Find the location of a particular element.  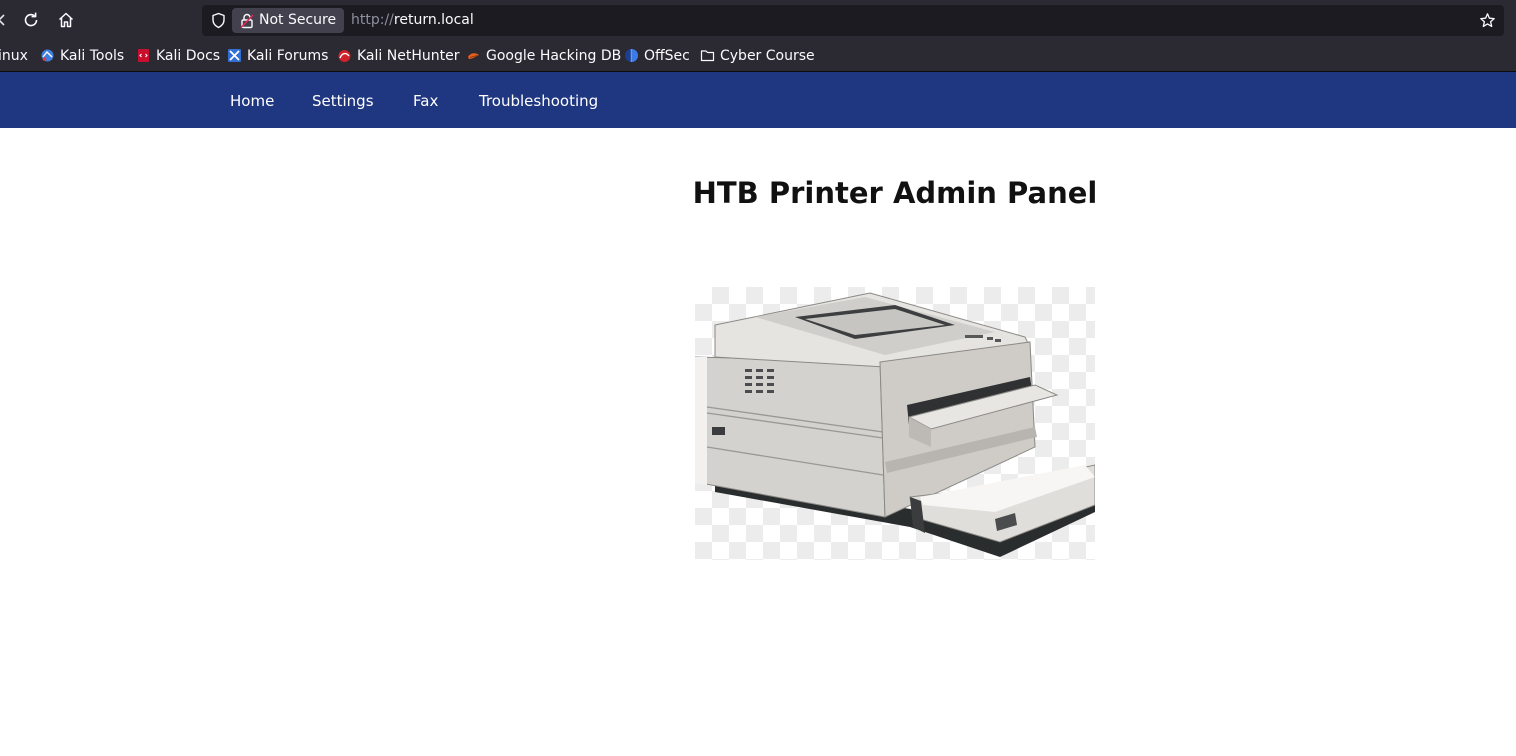

reload-icon is located at coordinates (31, 20).